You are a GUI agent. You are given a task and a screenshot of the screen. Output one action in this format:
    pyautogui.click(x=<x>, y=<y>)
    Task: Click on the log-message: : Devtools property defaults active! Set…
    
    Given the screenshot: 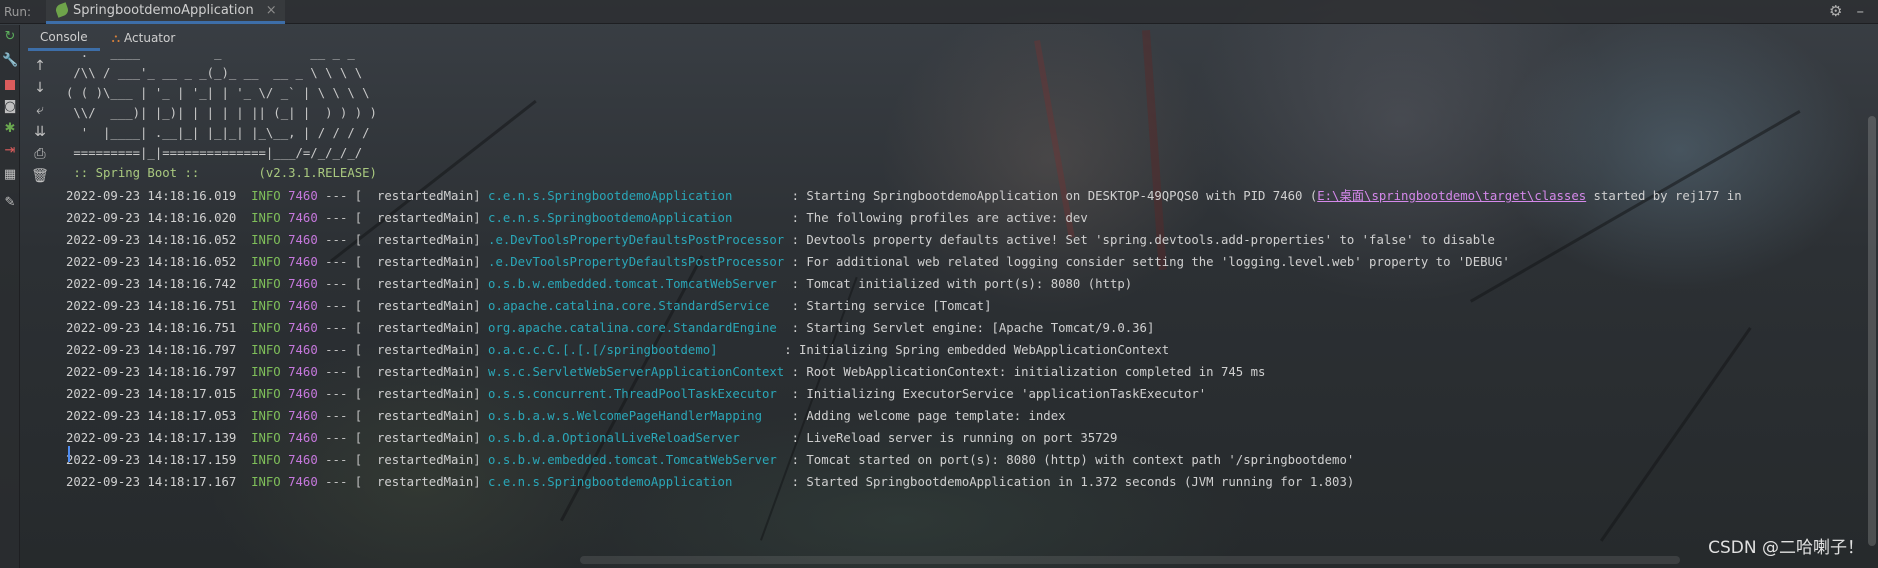 What is the action you would take?
    pyautogui.click(x=1143, y=240)
    